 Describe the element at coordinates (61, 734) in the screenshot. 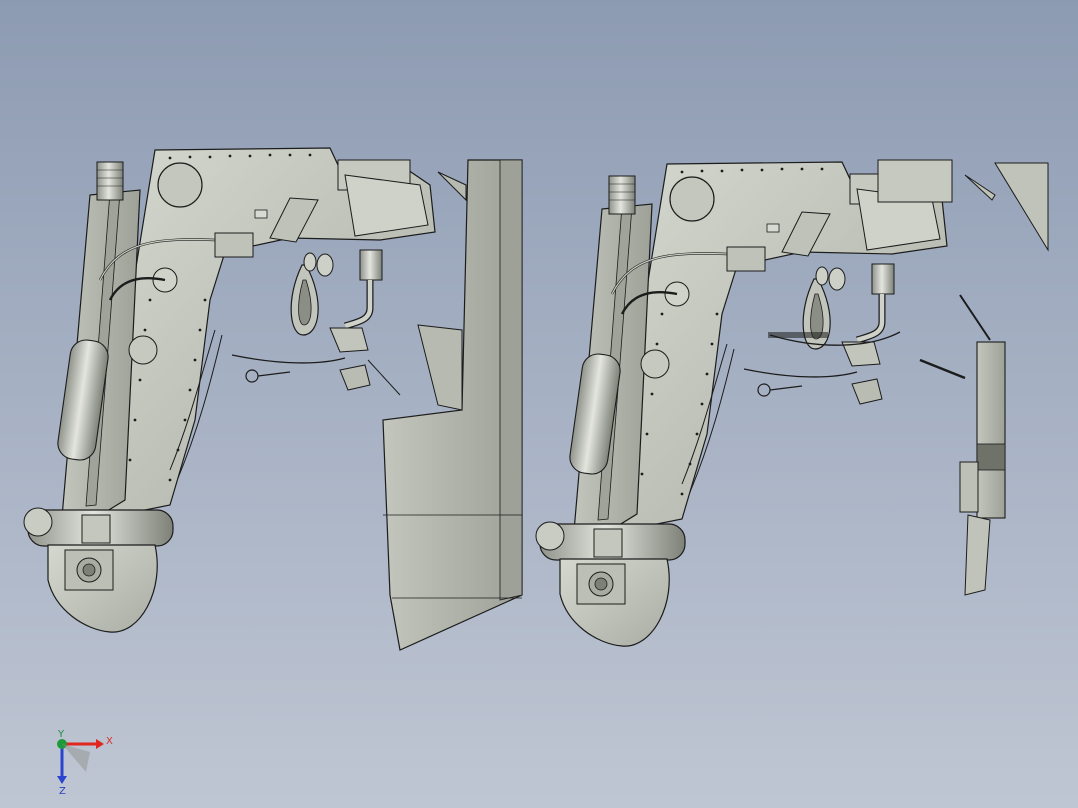

I see `y-axis-label: Y` at that location.